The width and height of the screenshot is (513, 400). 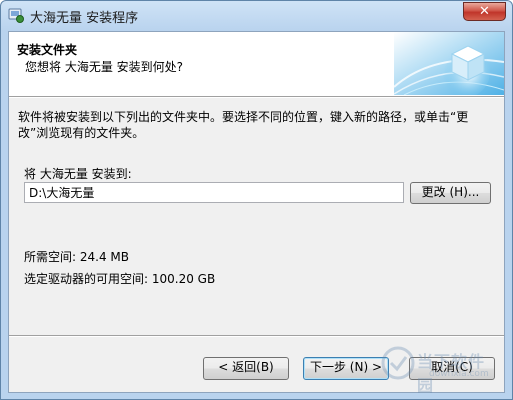 What do you see at coordinates (47, 50) in the screenshot?
I see `page-title: 安装文件夹` at bounding box center [47, 50].